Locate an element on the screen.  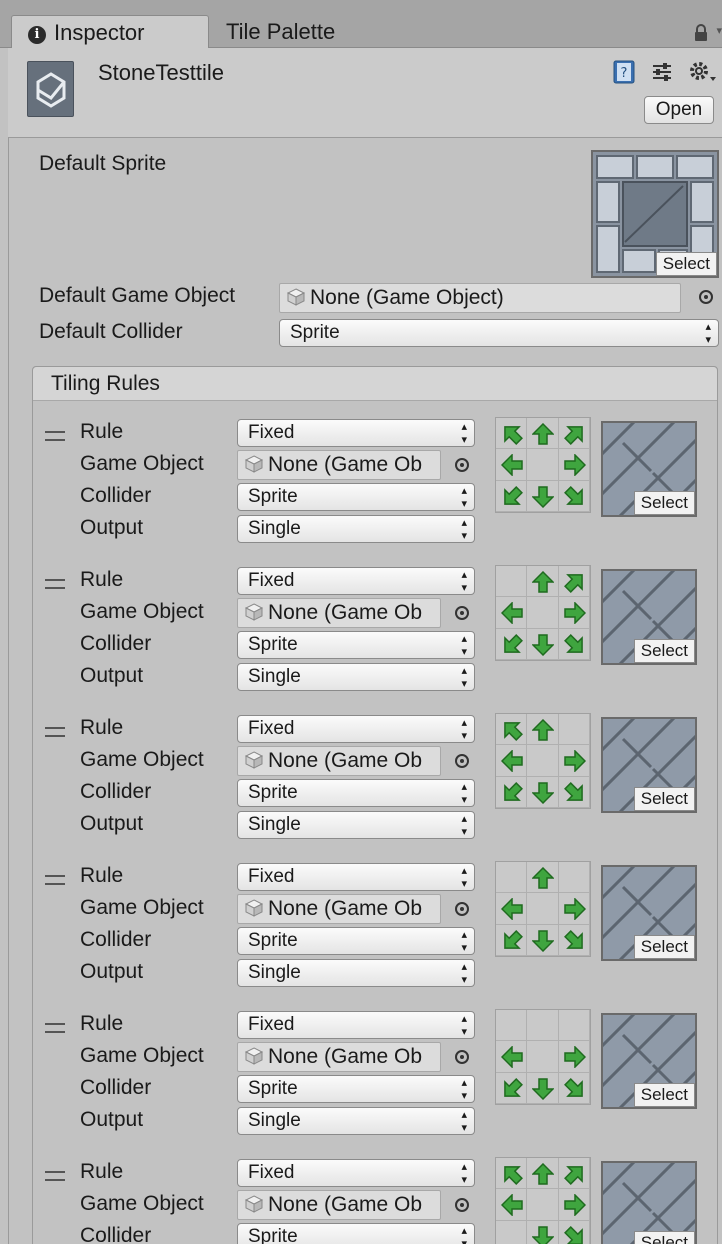
default-sprite-select-button: Select is located at coordinates (686, 264).